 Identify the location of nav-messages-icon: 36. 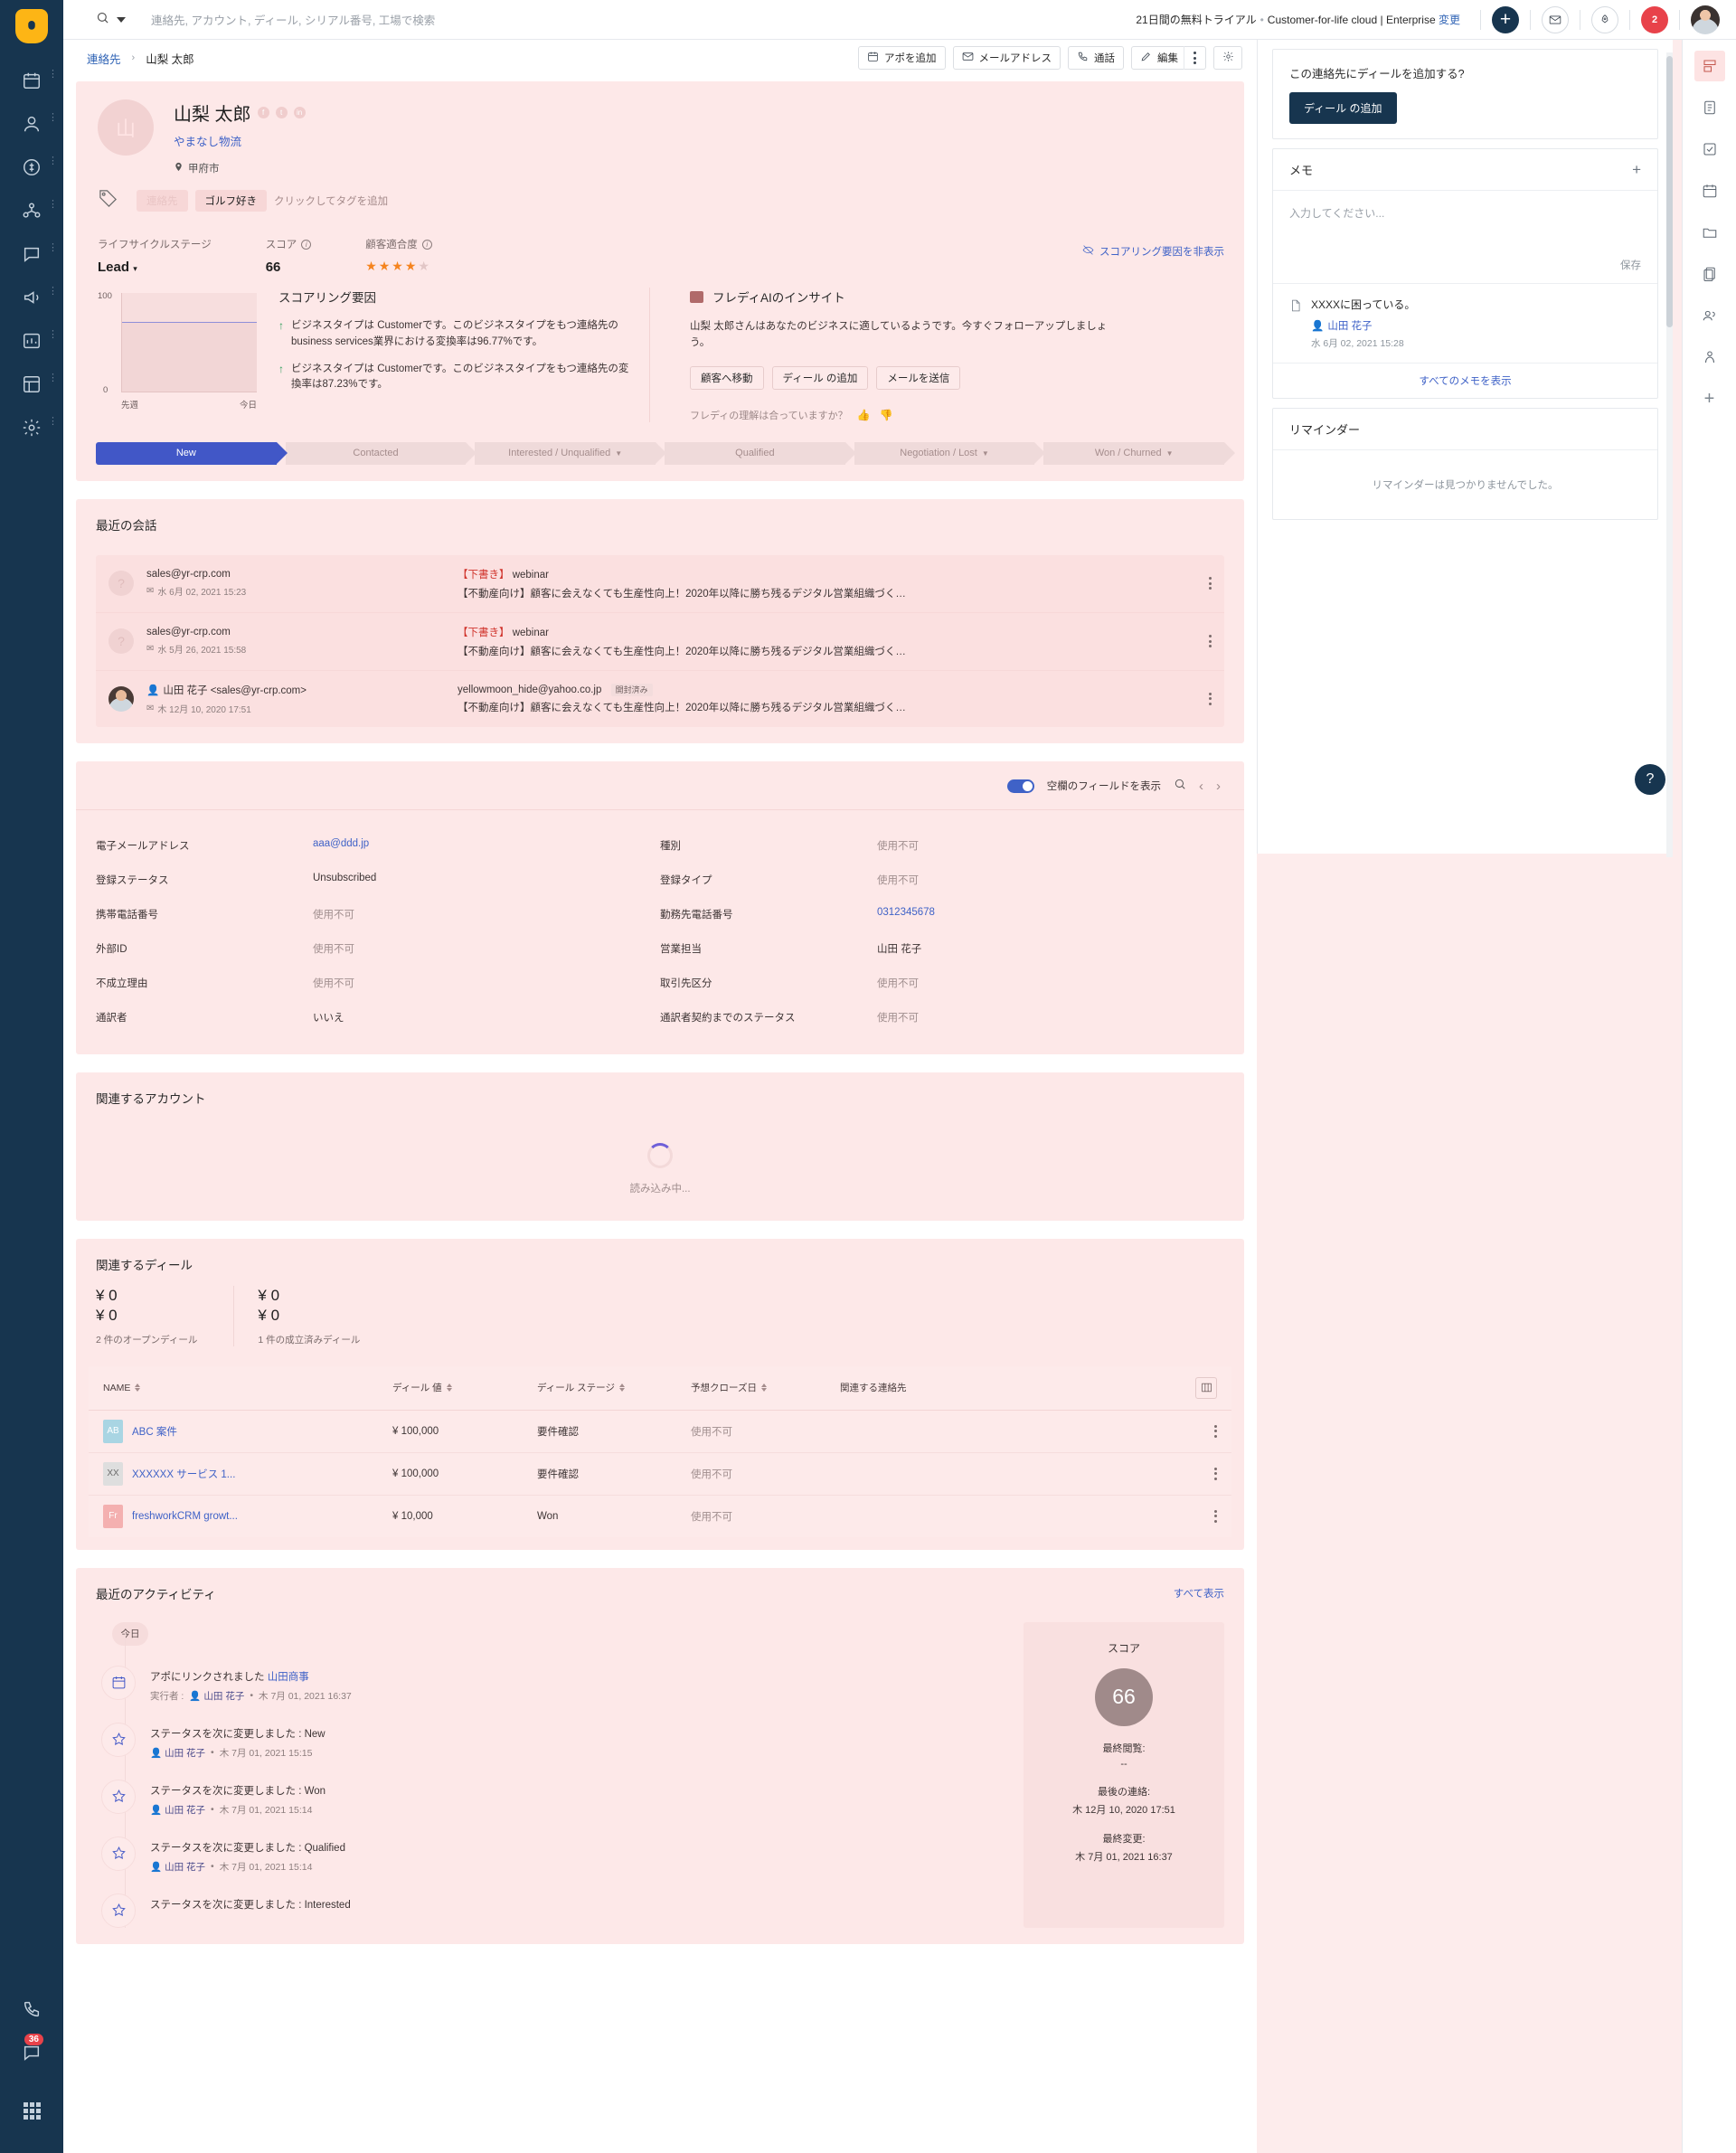
(32, 2051).